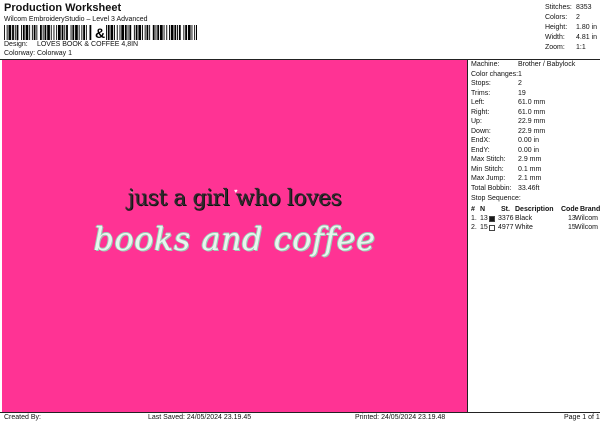 The image size is (600, 424). Describe the element at coordinates (571, 37) in the screenshot. I see `stat-width: Width: 4.81 in` at that location.